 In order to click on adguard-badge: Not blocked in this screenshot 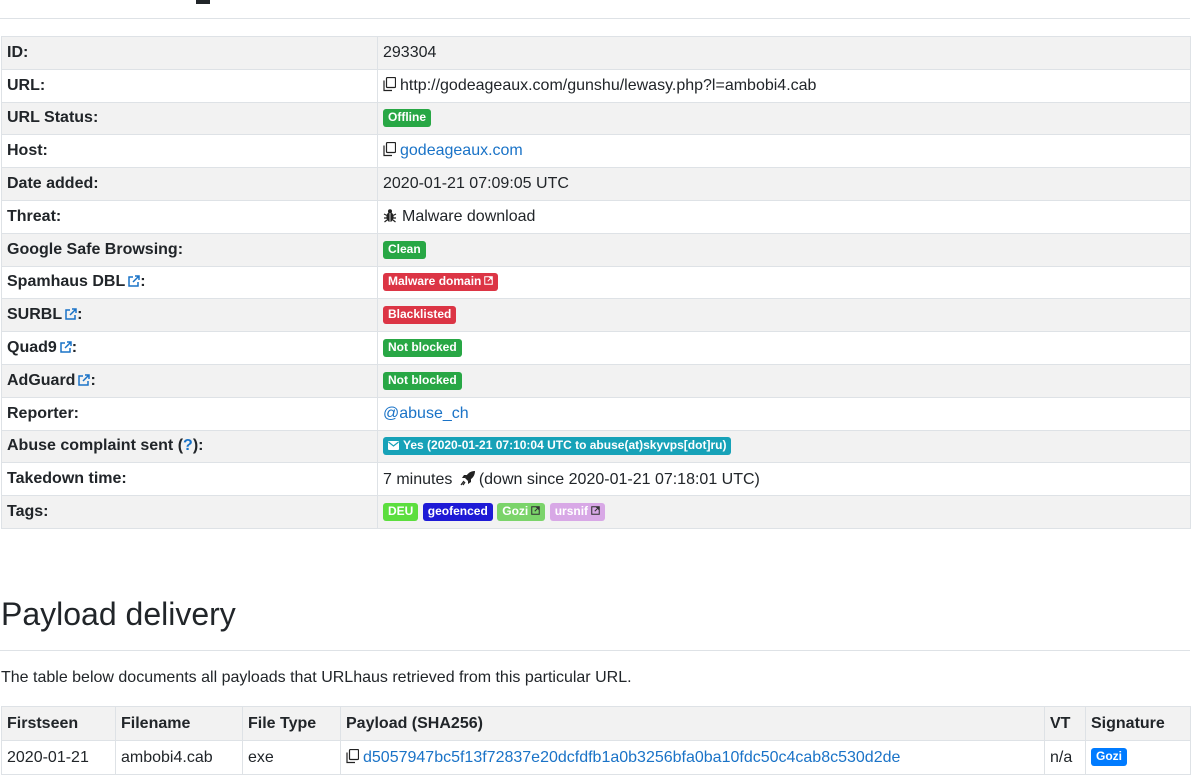, I will do `click(422, 380)`.